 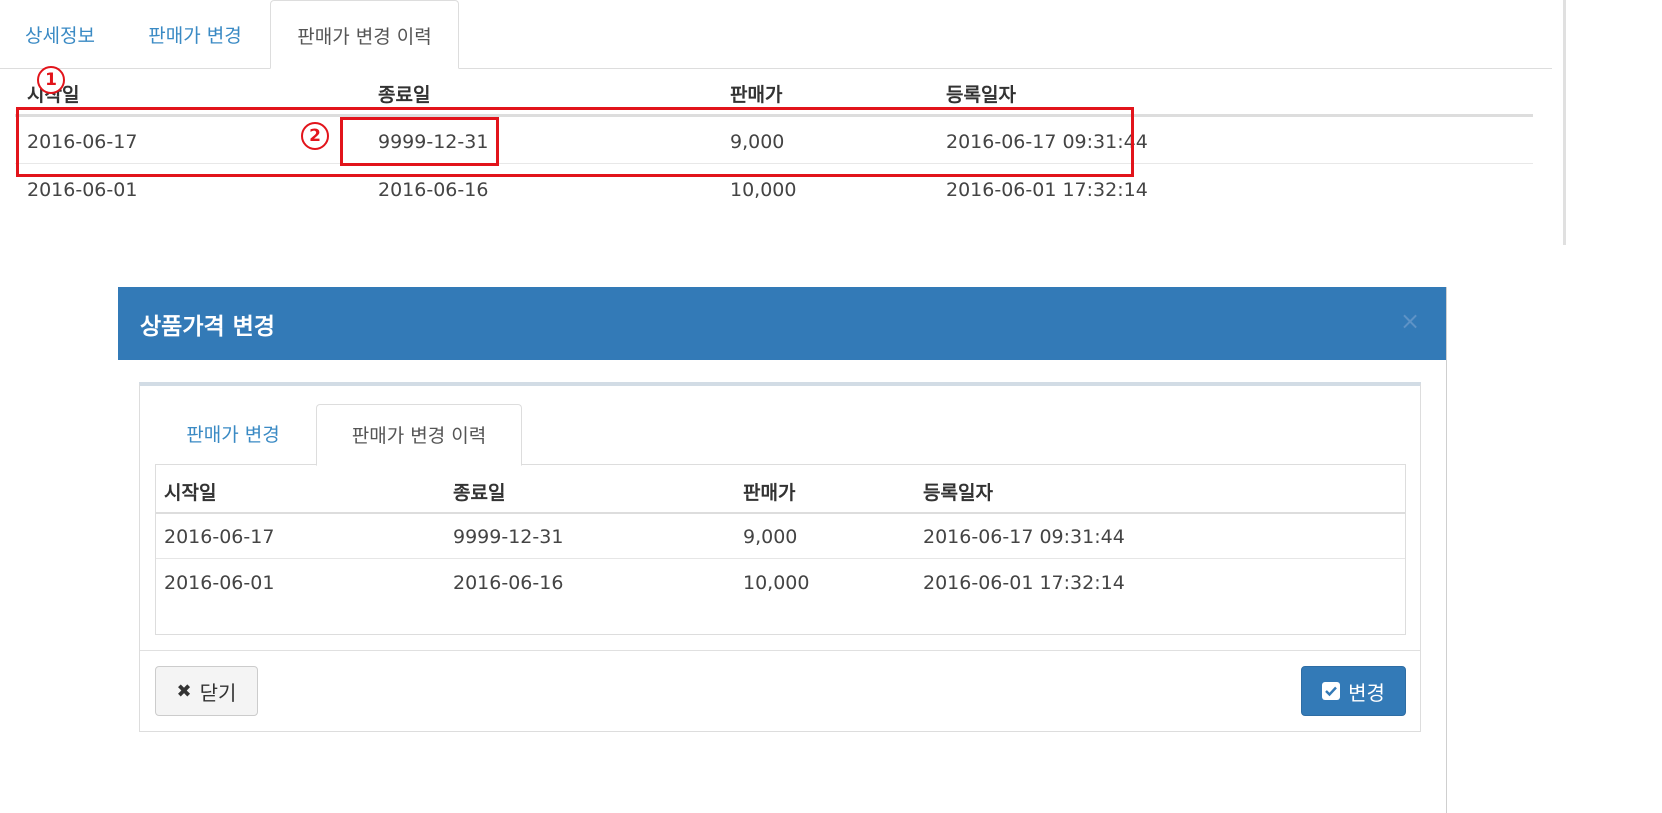 I want to click on change-button: 변경, so click(x=1353, y=691).